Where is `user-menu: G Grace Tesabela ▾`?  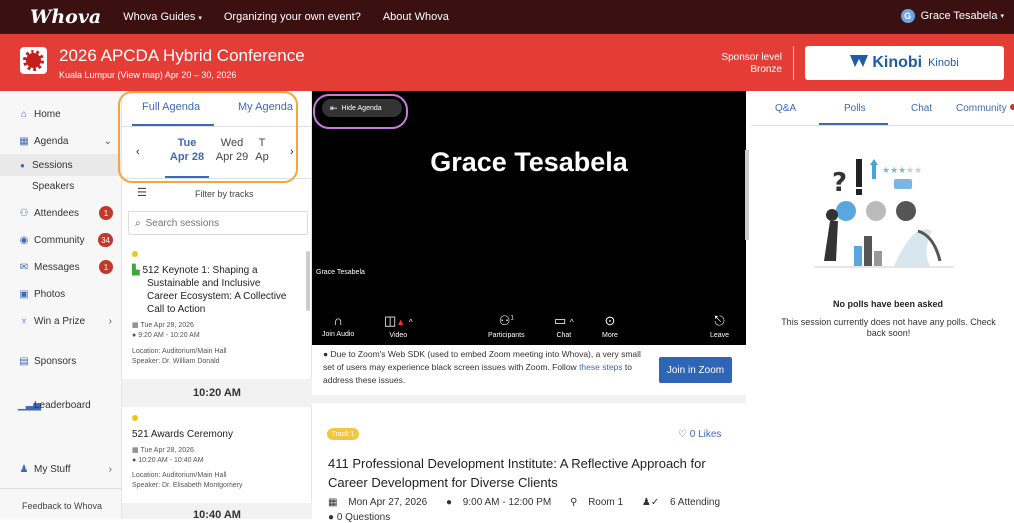
user-menu: G Grace Tesabela ▾ is located at coordinates (952, 16).